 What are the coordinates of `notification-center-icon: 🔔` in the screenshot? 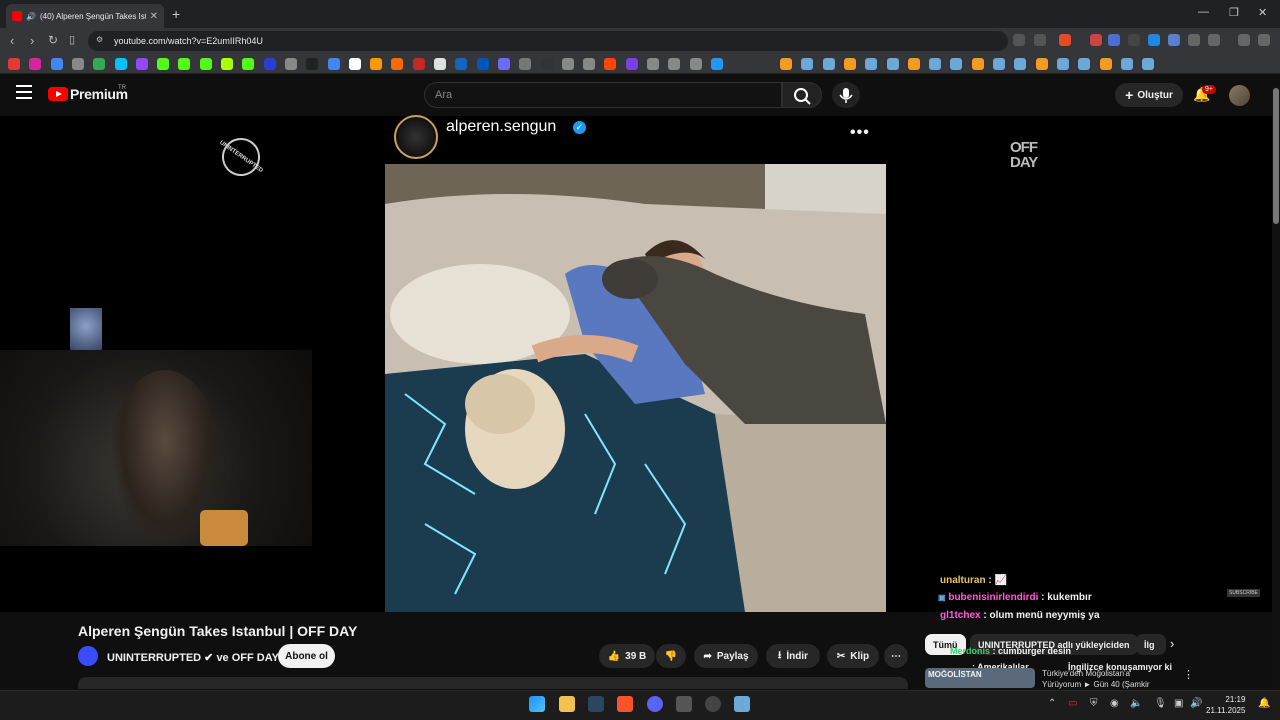 It's located at (1264, 703).